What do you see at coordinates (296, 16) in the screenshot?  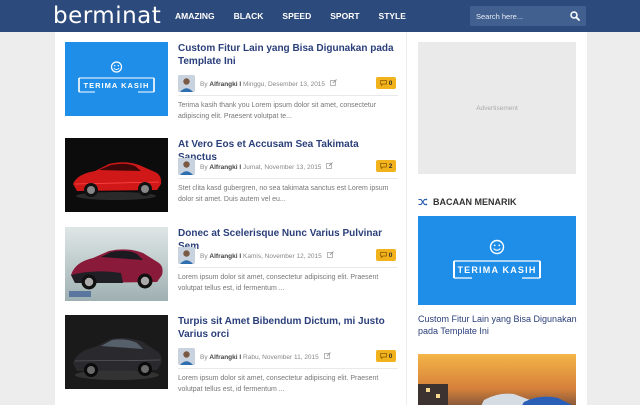 I see `nav-item-speed: SPEED` at bounding box center [296, 16].